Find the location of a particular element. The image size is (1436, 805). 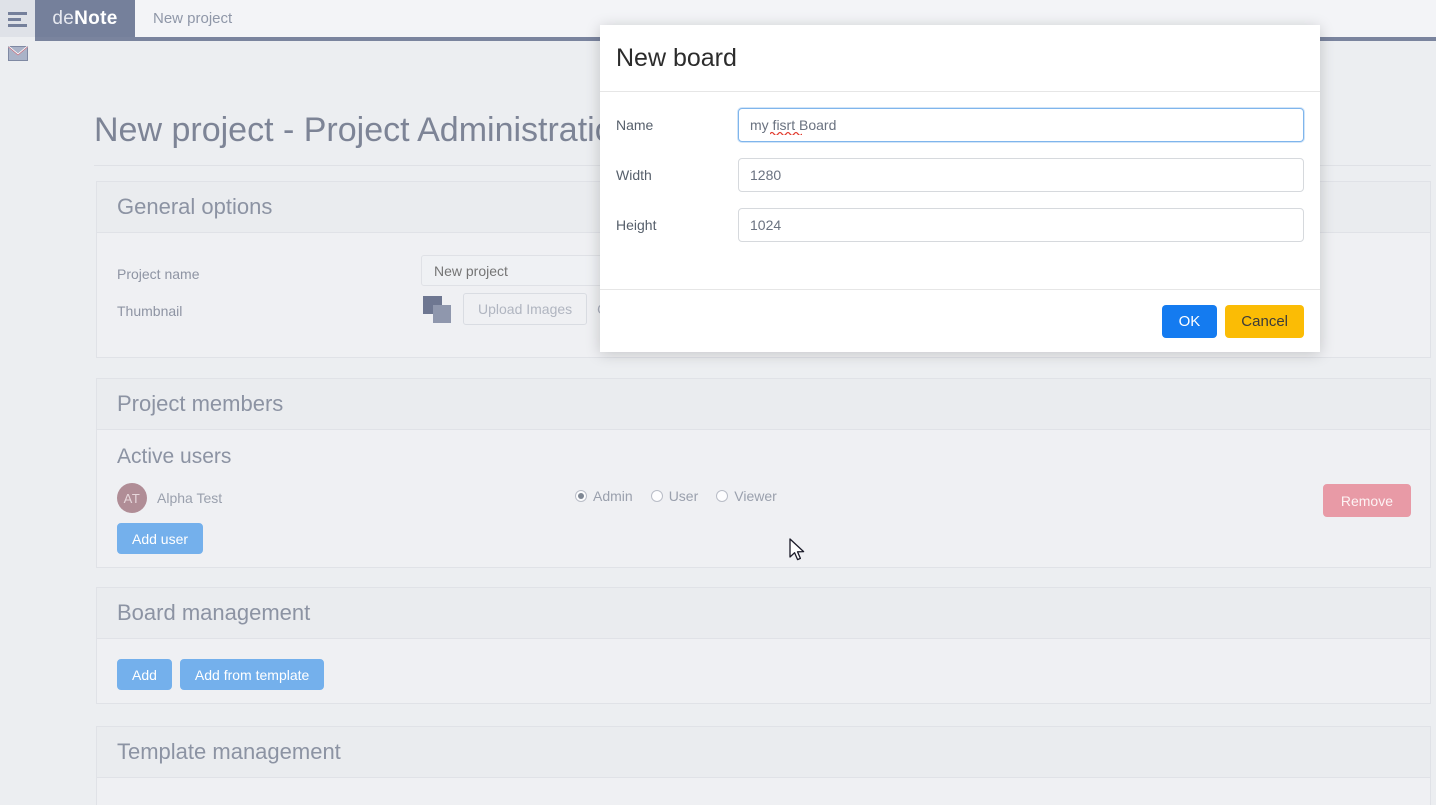

panel-board-management-body: Add Add from template is located at coordinates (763, 671).